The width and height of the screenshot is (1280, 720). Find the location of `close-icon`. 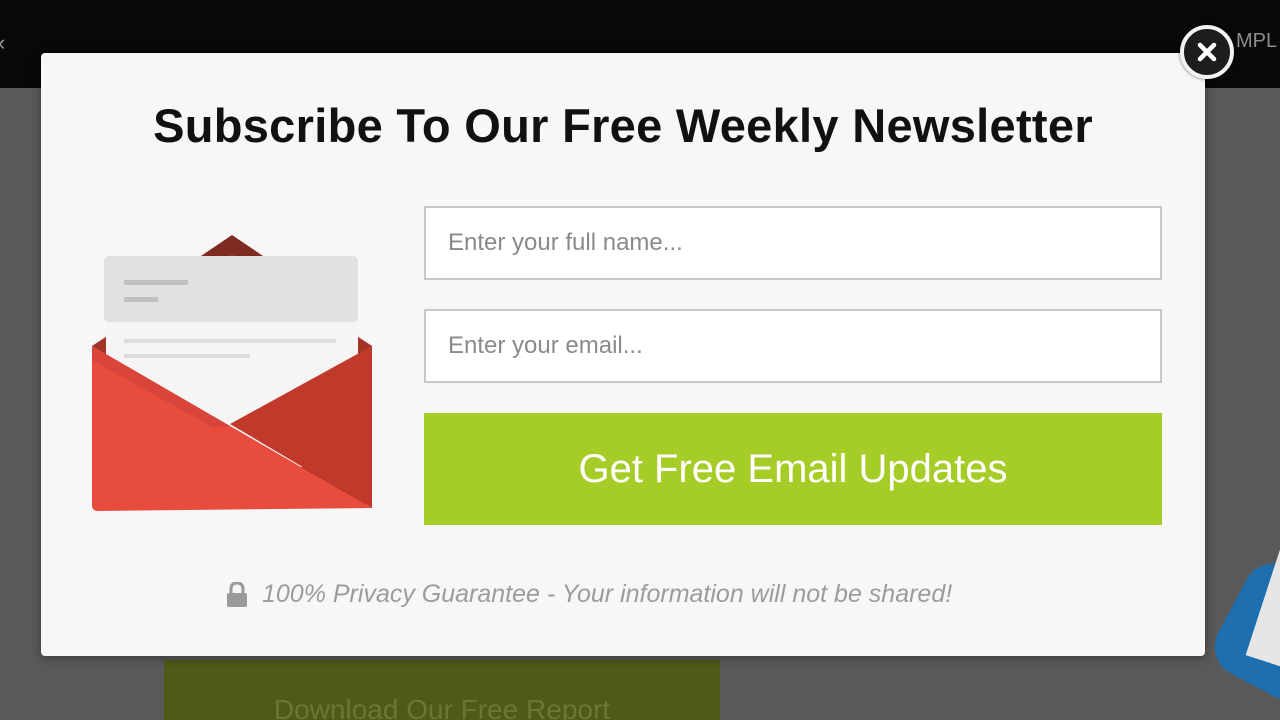

close-icon is located at coordinates (1207, 52).